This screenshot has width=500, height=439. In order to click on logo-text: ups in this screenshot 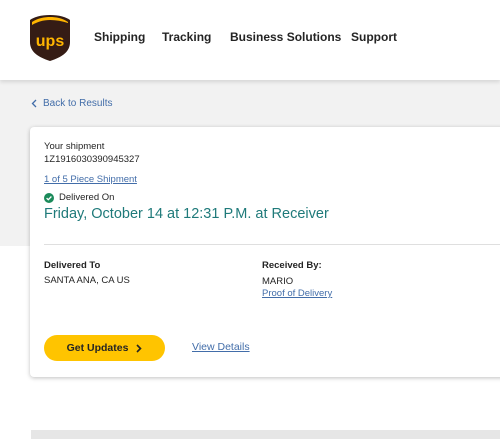, I will do `click(50, 41)`.